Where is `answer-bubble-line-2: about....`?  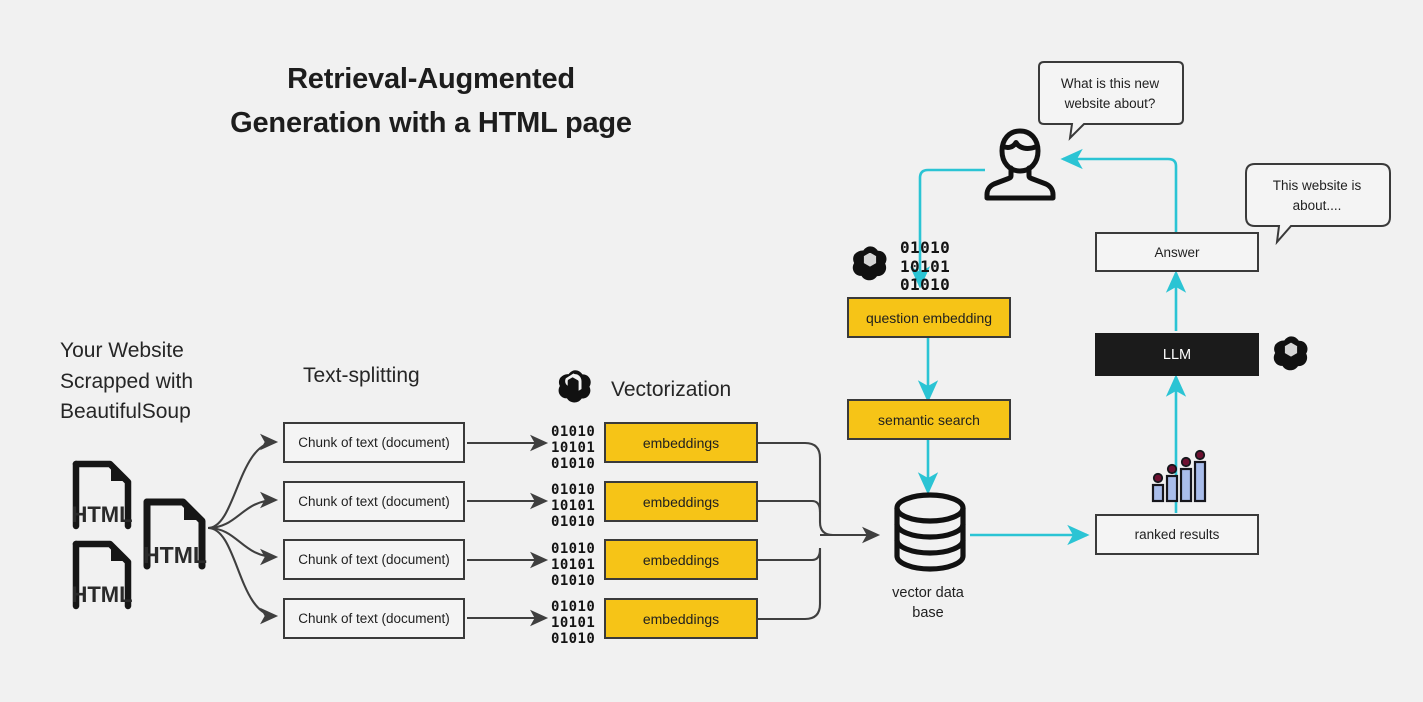 answer-bubble-line-2: about.... is located at coordinates (1317, 206).